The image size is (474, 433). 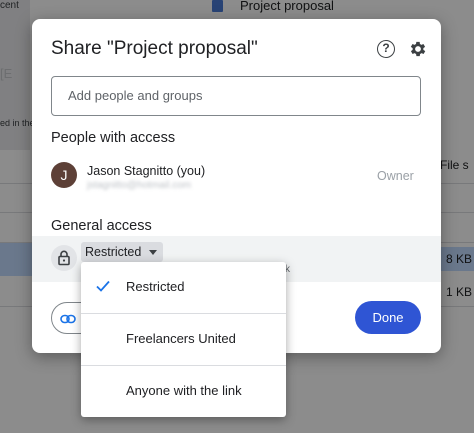 What do you see at coordinates (101, 226) in the screenshot?
I see `general-access-heading: General access` at bounding box center [101, 226].